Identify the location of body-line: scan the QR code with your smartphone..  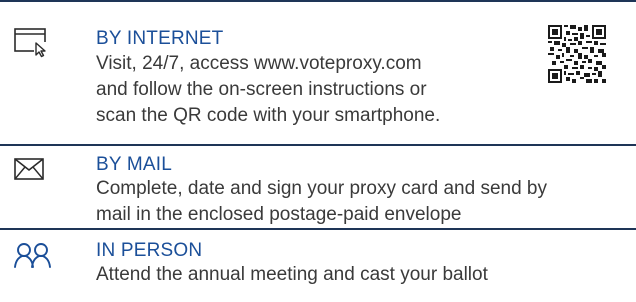
(268, 115).